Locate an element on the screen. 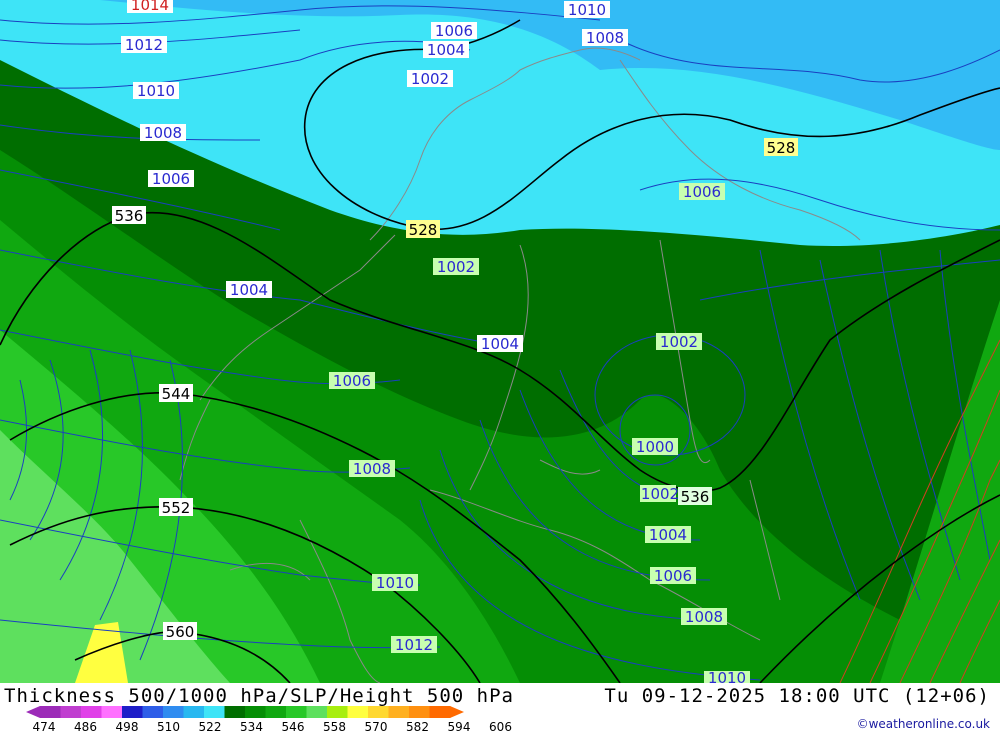  scale-tick-label: 474 is located at coordinates (44, 727).